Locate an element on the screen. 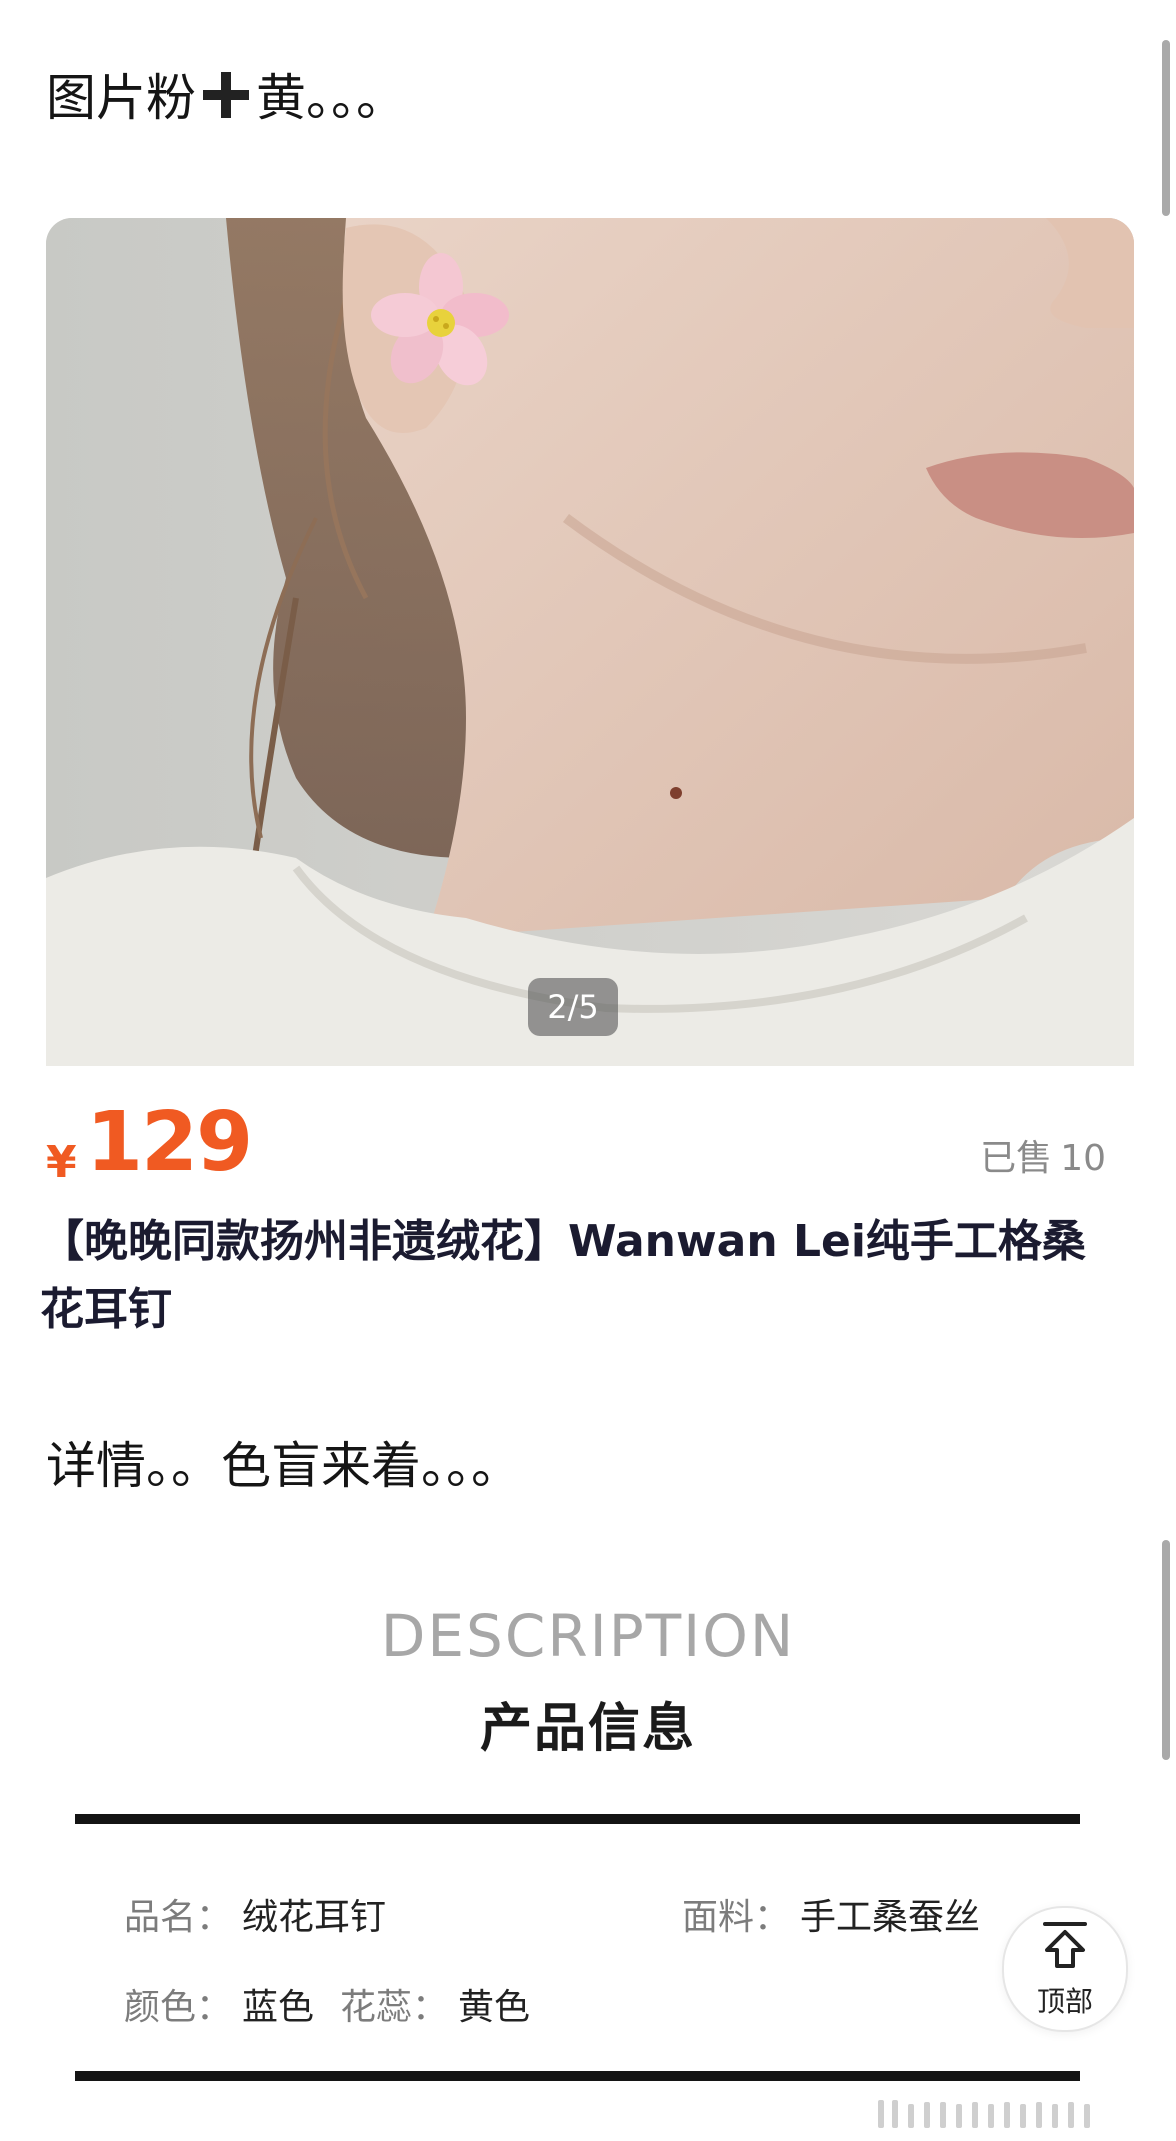 This screenshot has height=2141, width=1176. spec-color-key: 颜色 is located at coordinates (160, 2007).